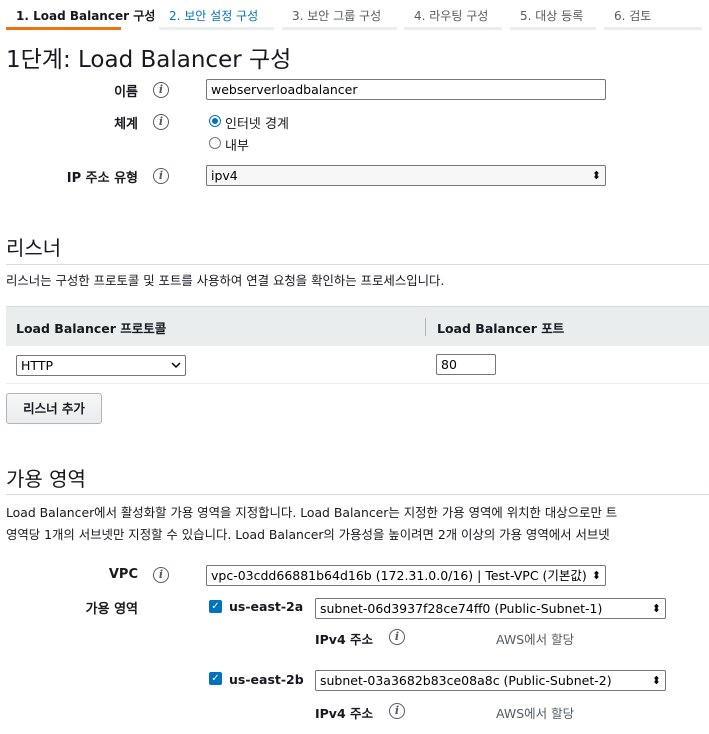  I want to click on zone-checkbox-us-east-2b: ✓, so click(215, 678).